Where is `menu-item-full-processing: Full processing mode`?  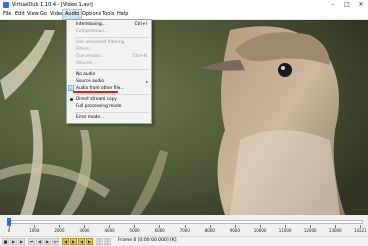
menu-item-full-processing: Full processing mode is located at coordinates (109, 106).